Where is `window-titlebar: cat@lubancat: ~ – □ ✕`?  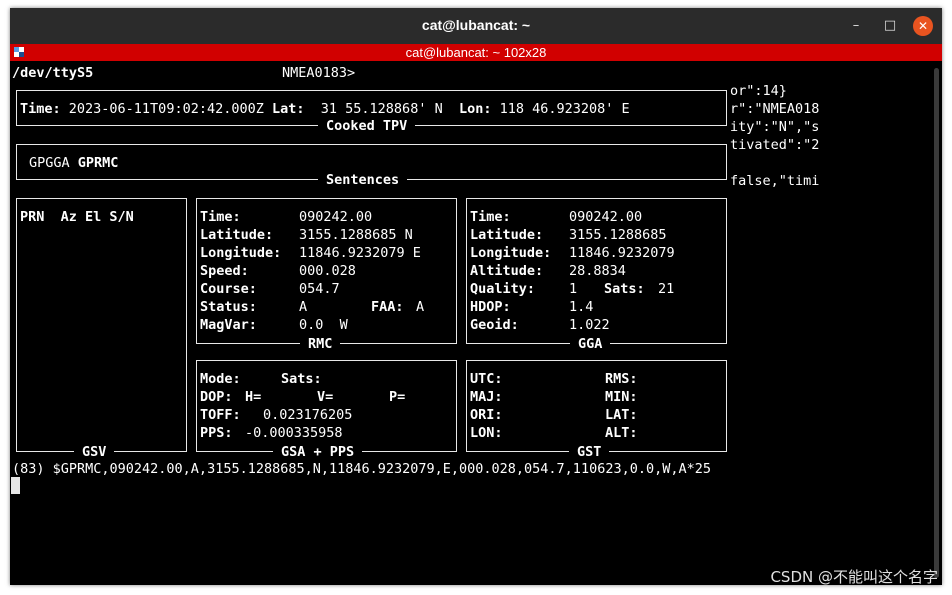 window-titlebar: cat@lubancat: ~ – □ ✕ is located at coordinates (476, 26).